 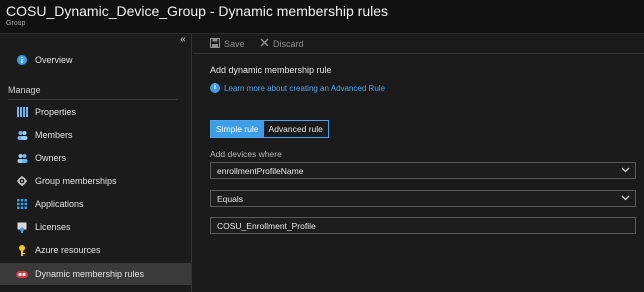 I want to click on sidebar-item-label: Group memberships, so click(x=76, y=181).